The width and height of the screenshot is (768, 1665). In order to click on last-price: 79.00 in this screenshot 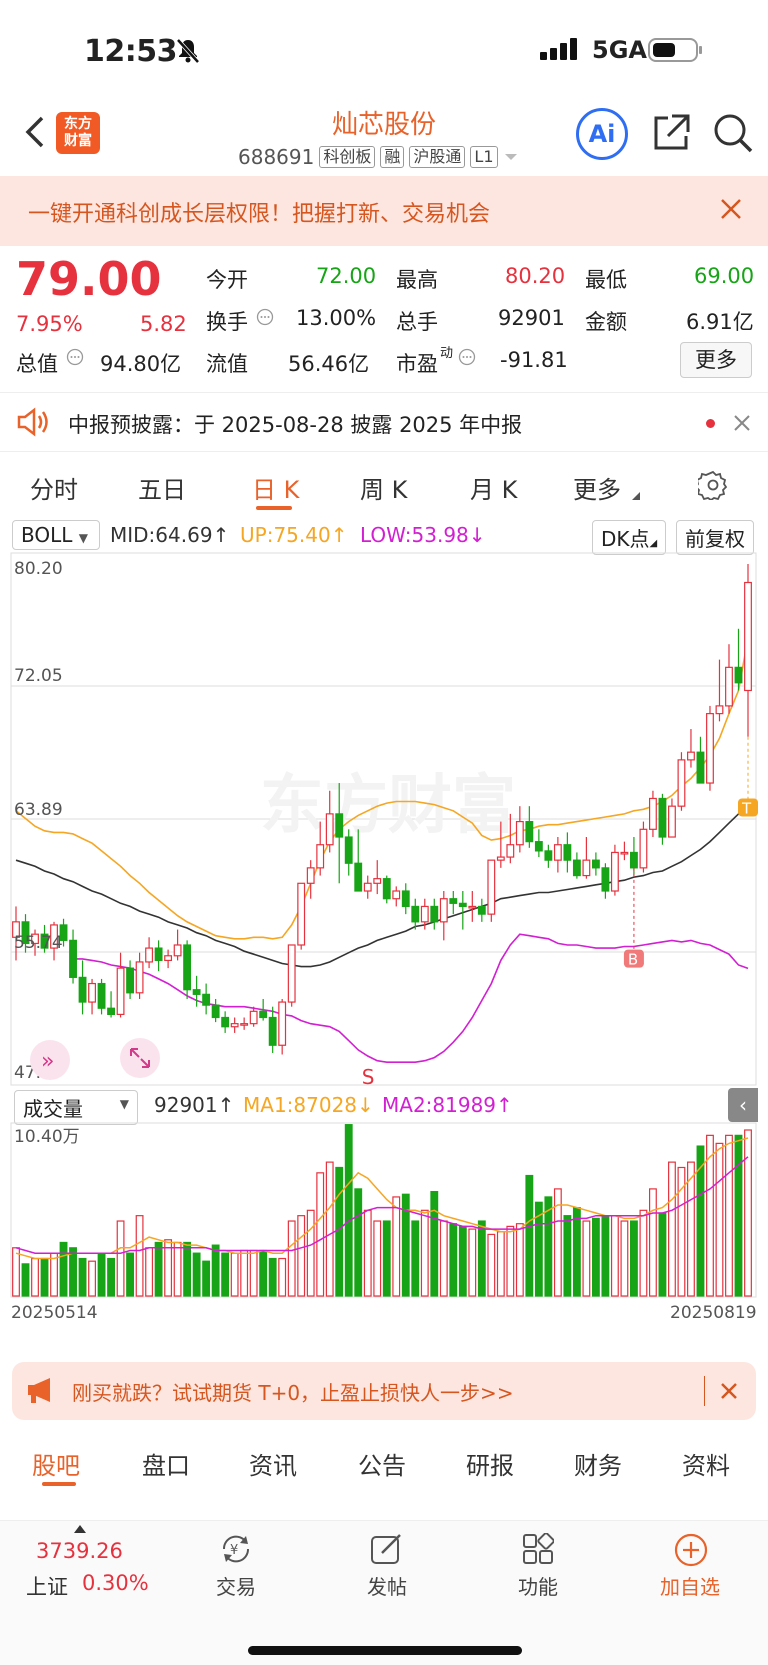, I will do `click(89, 279)`.